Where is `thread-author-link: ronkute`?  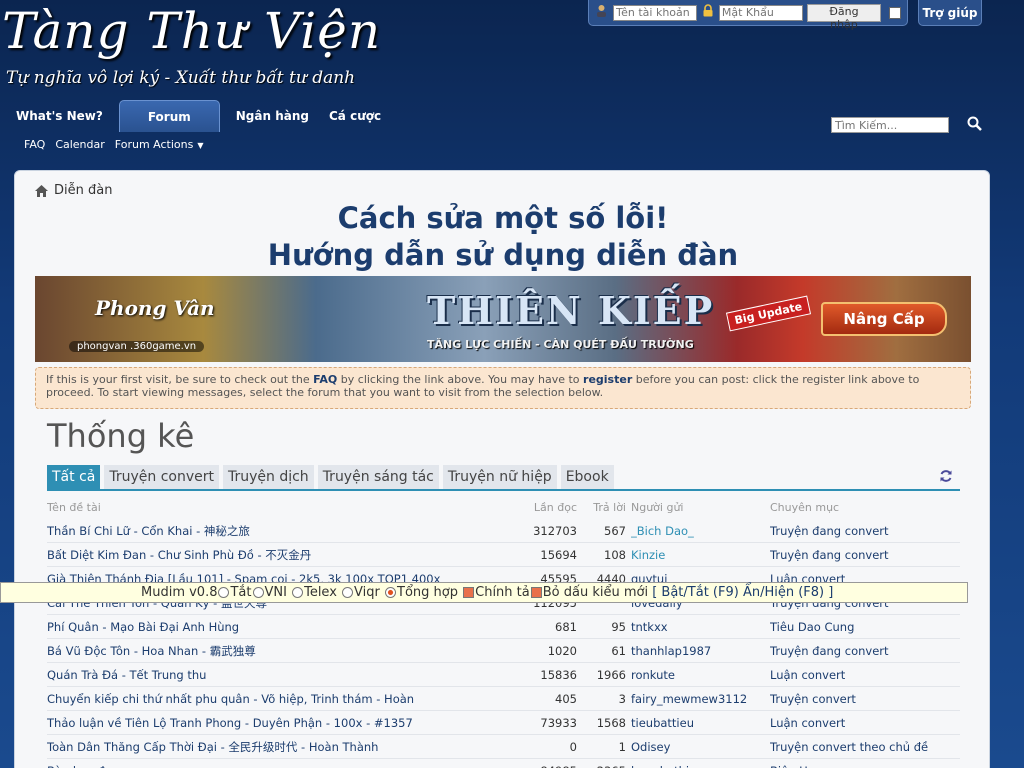
thread-author-link: ronkute is located at coordinates (698, 675).